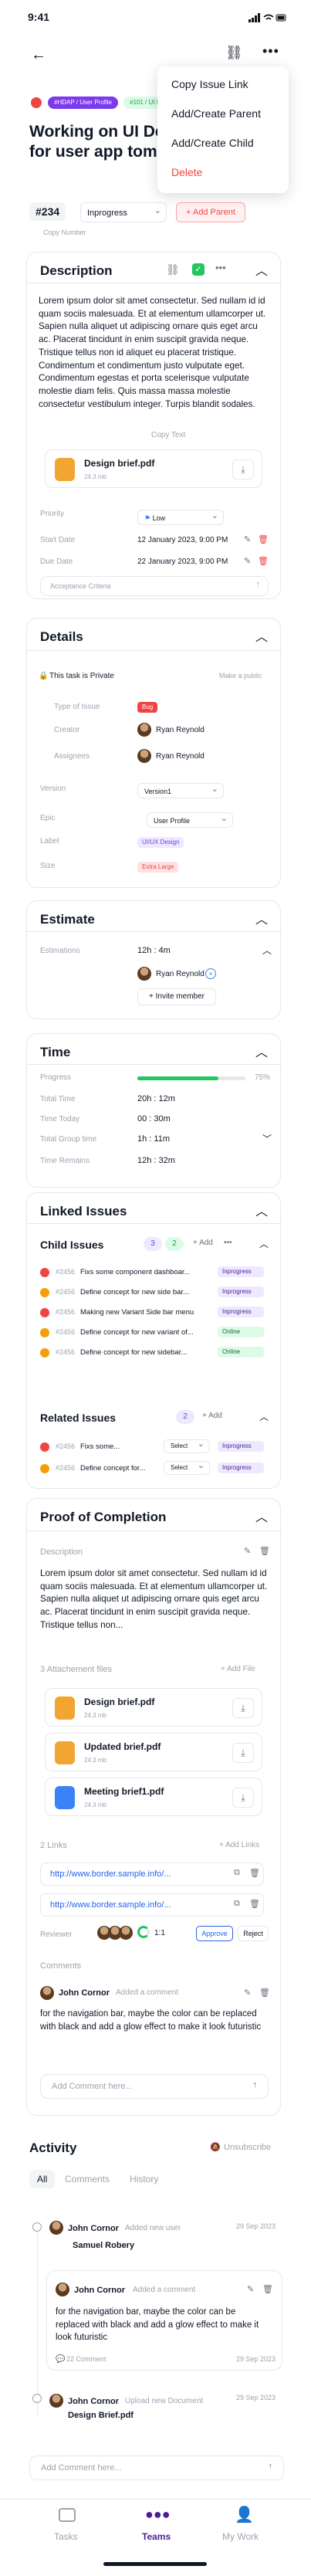  I want to click on tab-history: History, so click(144, 2179).